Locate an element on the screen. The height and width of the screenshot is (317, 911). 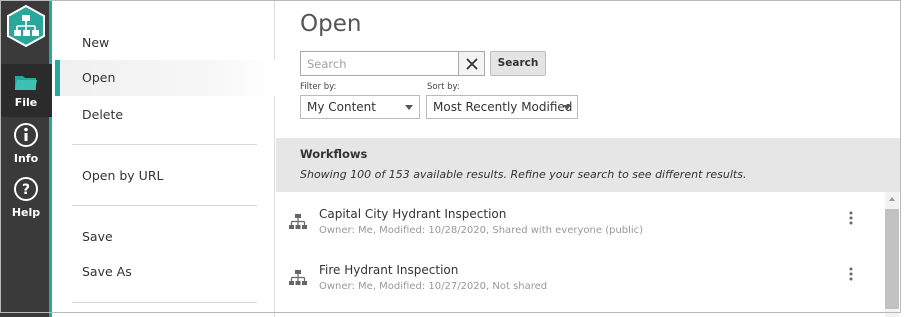
sort-label: Sort by: is located at coordinates (443, 87).